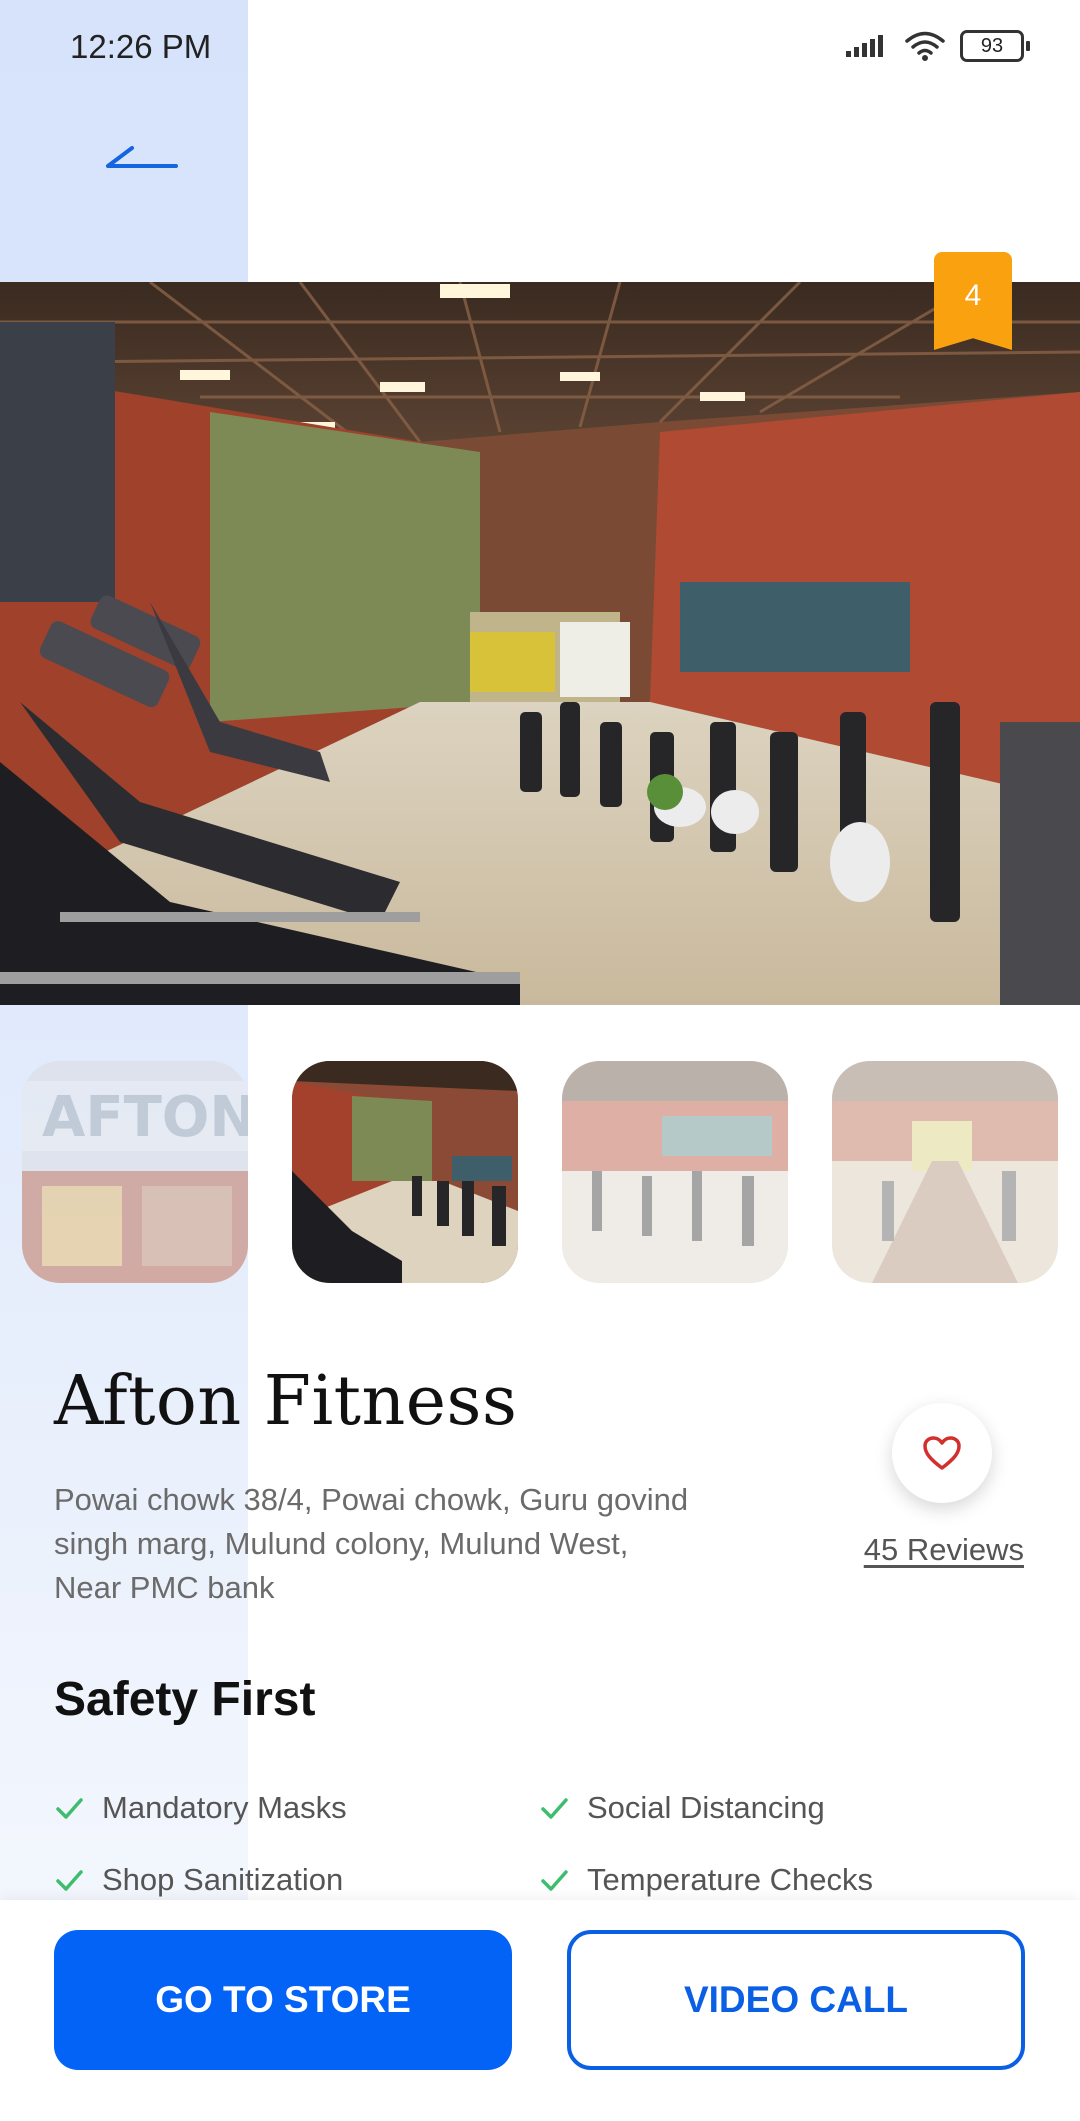  I want to click on favorite-button, so click(942, 1453).